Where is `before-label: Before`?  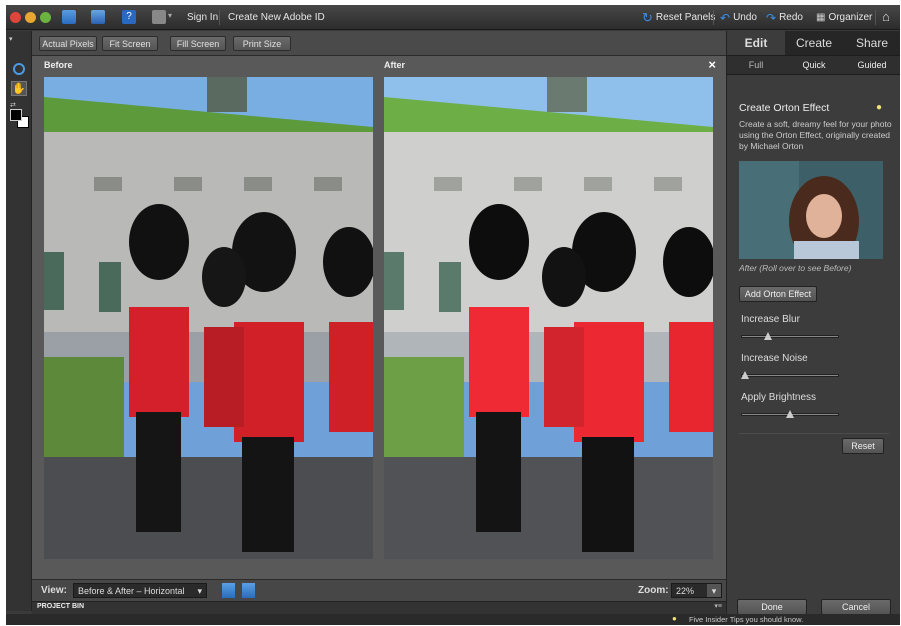
before-label: Before is located at coordinates (58, 65).